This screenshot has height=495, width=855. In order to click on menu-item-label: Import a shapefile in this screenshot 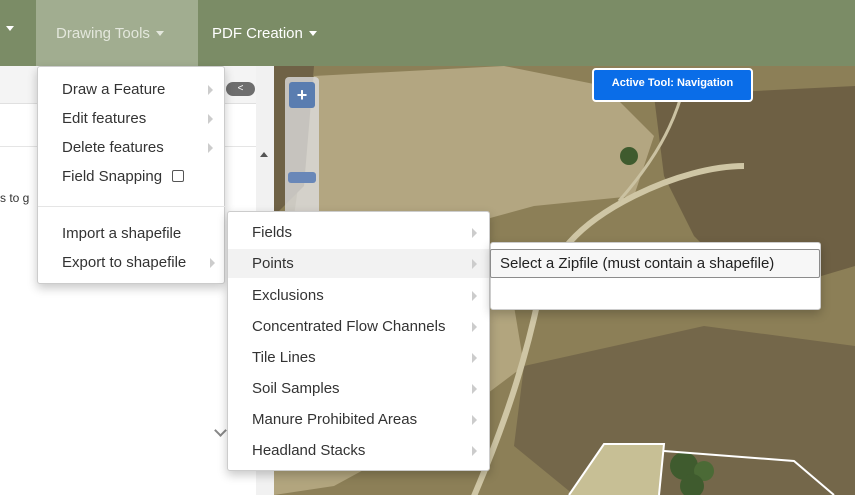, I will do `click(122, 233)`.